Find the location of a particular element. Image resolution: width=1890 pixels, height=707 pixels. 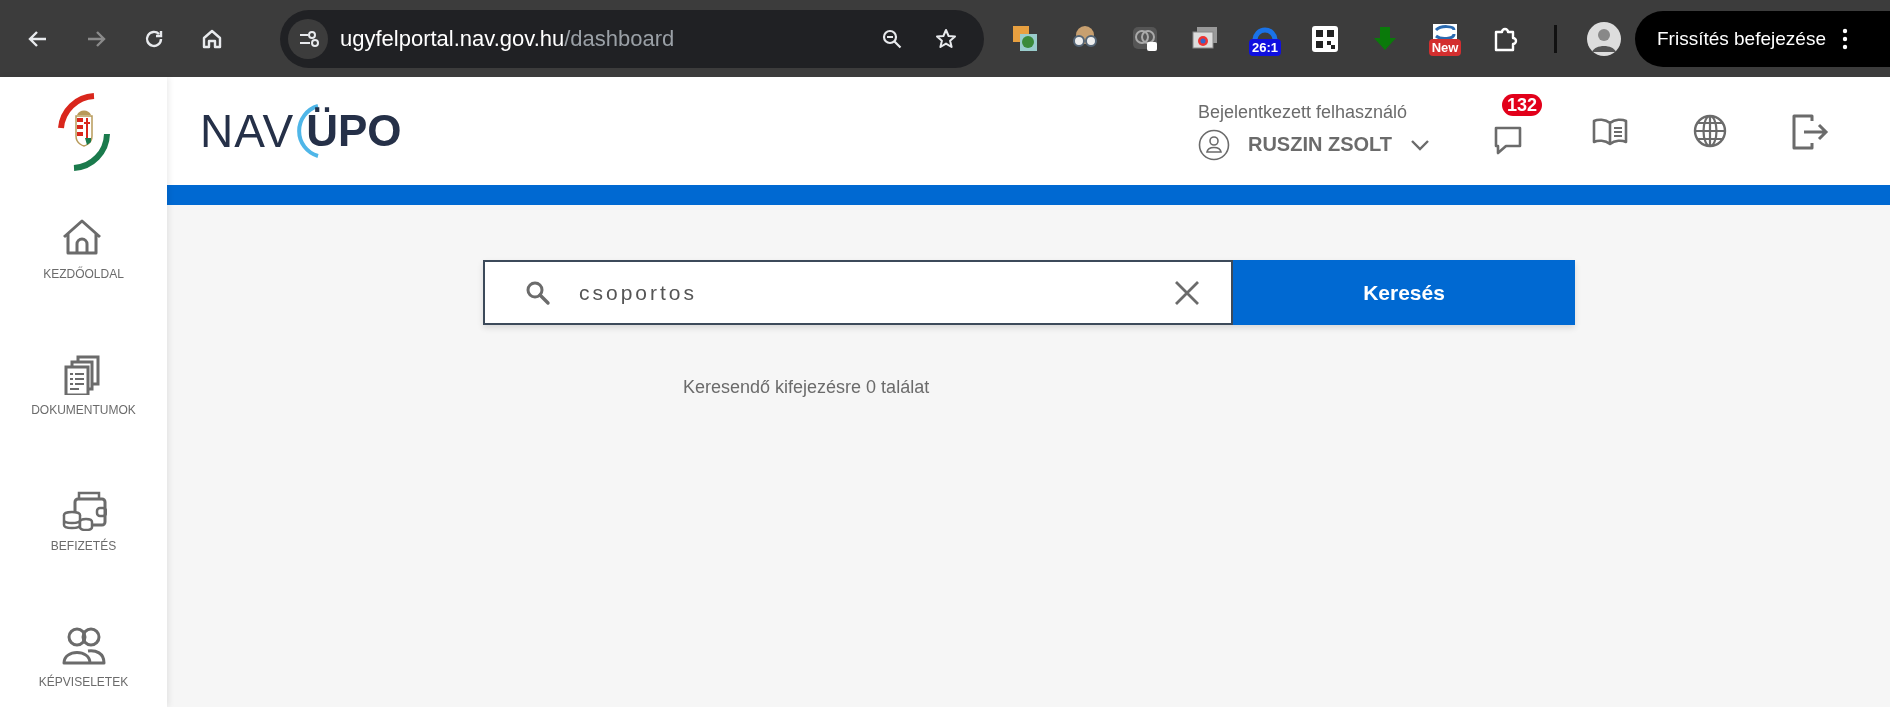

search-button: Keresés is located at coordinates (1404, 292).